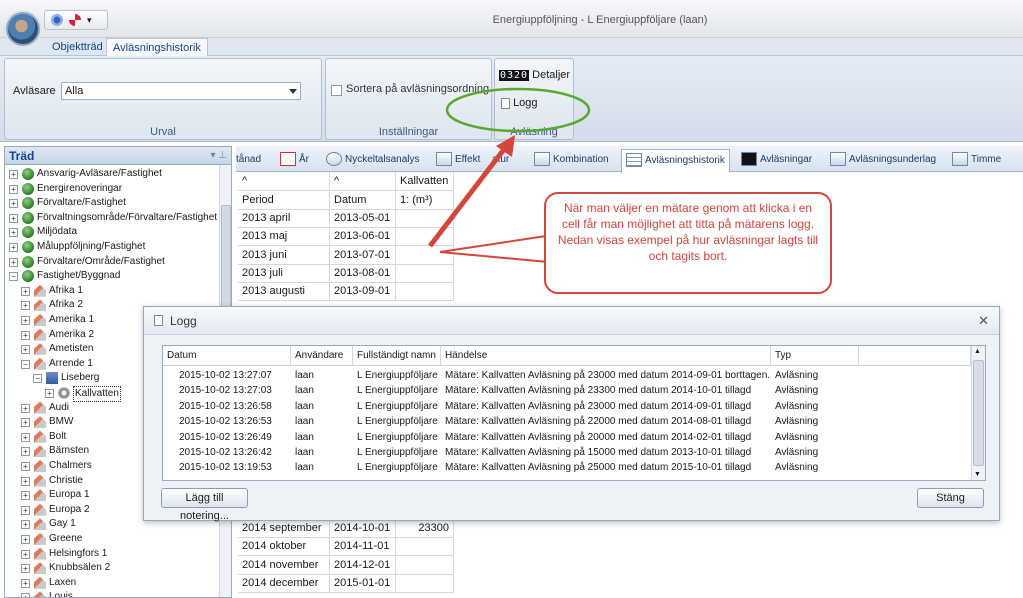 The width and height of the screenshot is (1023, 598). Describe the element at coordinates (571, 321) in the screenshot. I see `log-dialog-titlebar: Logg ✕` at that location.